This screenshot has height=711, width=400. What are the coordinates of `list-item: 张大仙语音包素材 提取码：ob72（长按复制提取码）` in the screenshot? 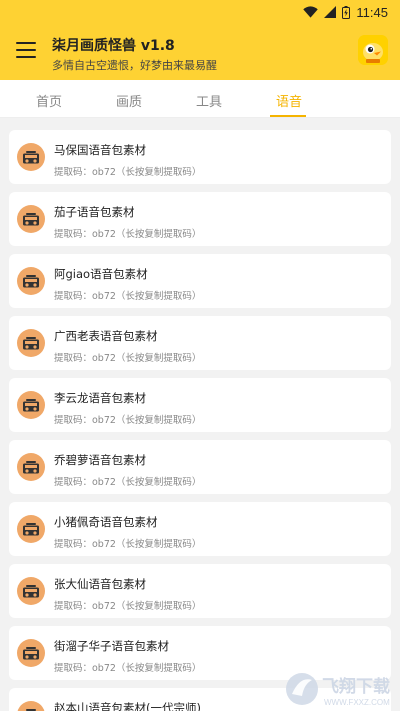 It's located at (200, 591).